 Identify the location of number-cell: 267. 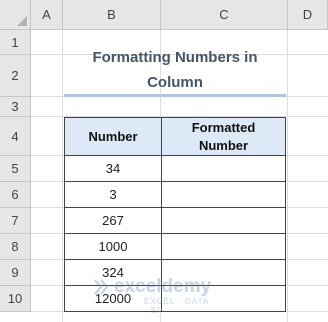
(113, 220).